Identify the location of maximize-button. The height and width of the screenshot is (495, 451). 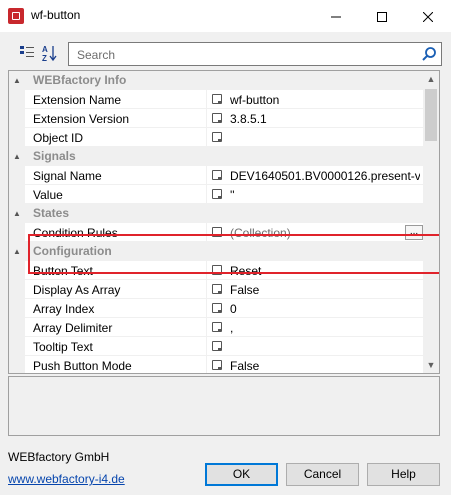
(382, 16).